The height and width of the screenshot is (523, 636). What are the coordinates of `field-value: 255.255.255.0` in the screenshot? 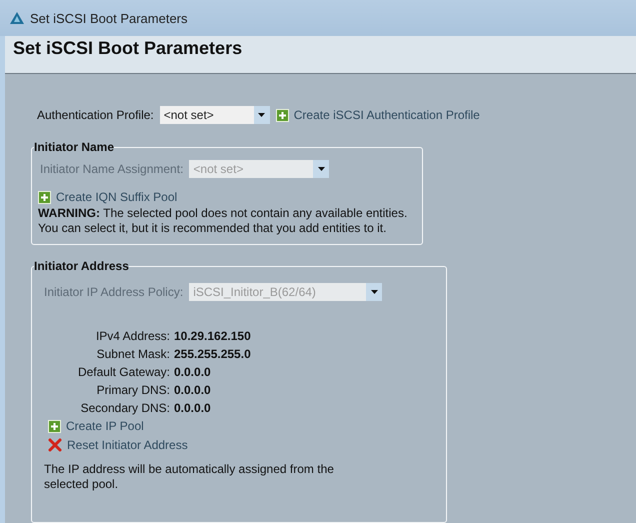 It's located at (213, 354).